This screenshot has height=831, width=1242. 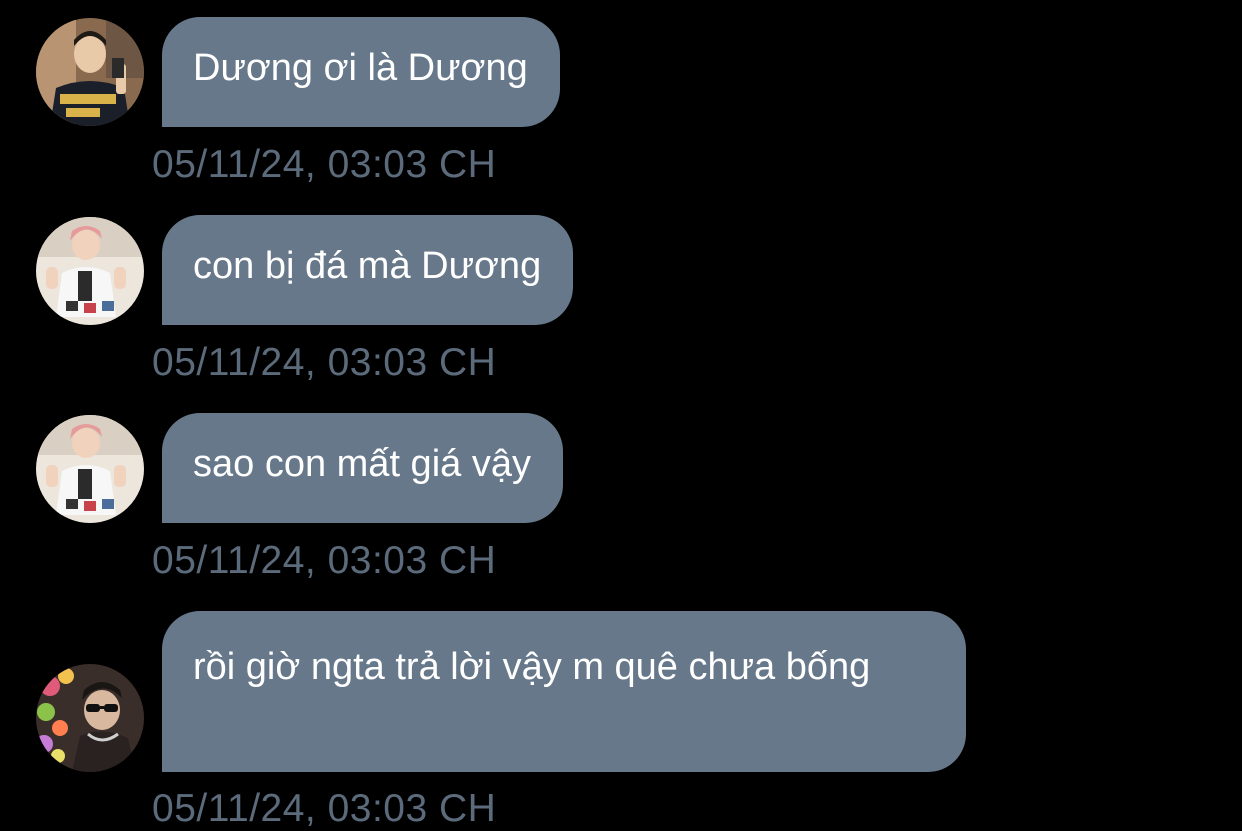 I want to click on message-bubble: con bị đá mà Dương, so click(x=368, y=270).